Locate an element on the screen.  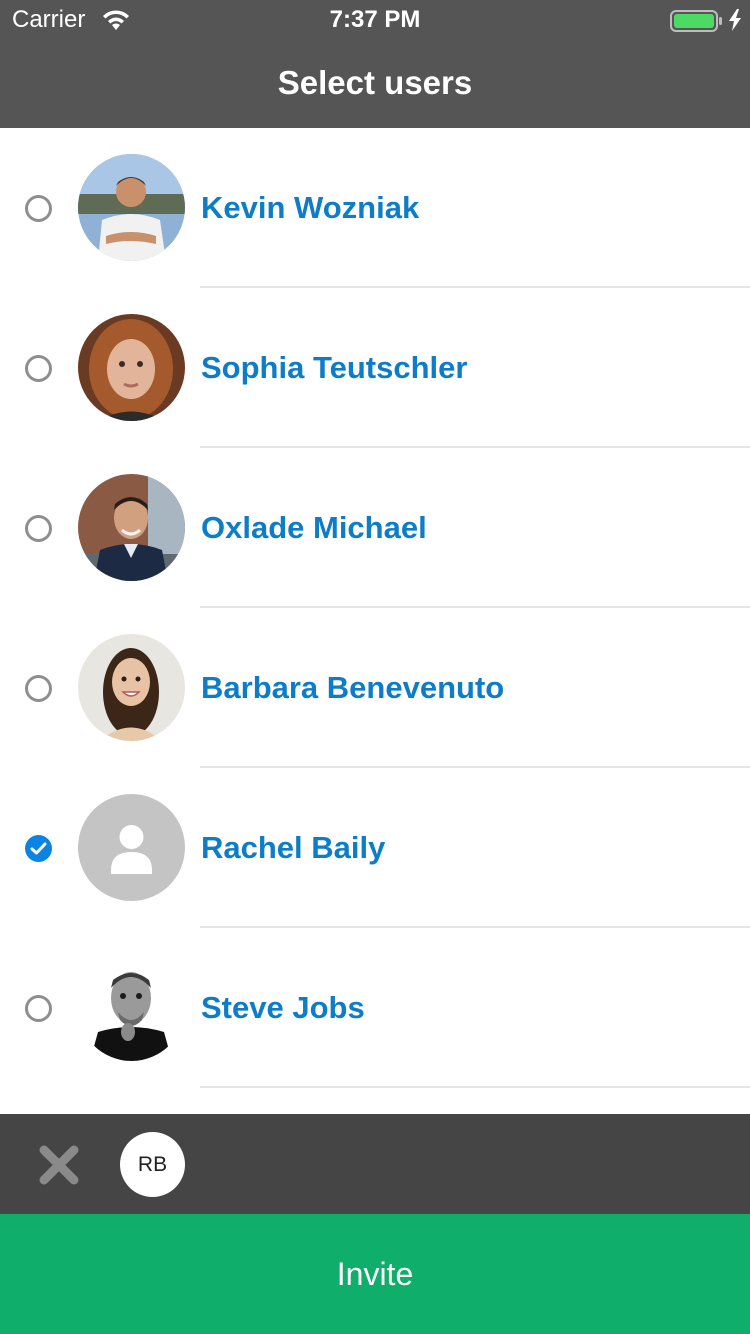
radio-button-checked is located at coordinates (38, 848).